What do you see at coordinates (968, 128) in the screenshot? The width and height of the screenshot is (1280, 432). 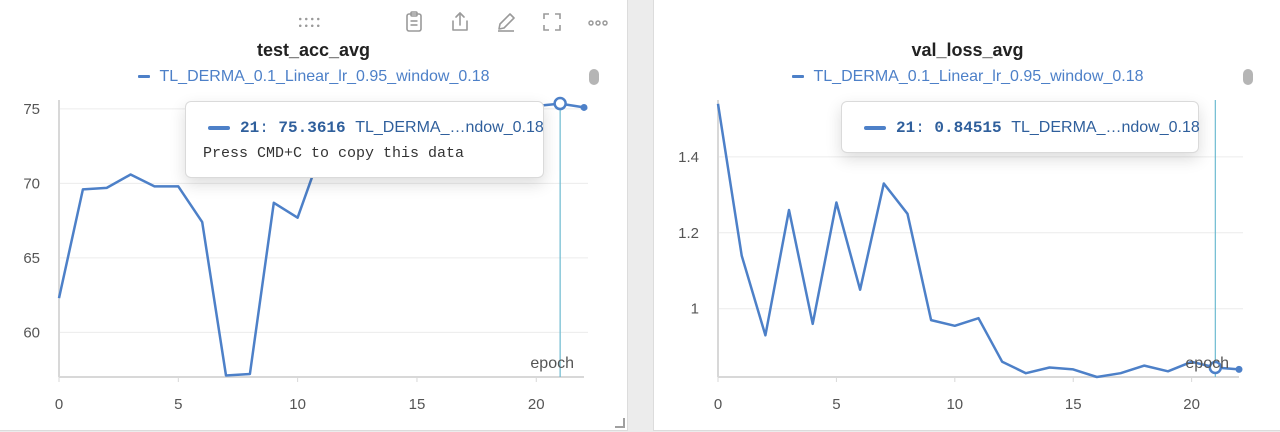 I see `tooltip-value: 0.84515` at bounding box center [968, 128].